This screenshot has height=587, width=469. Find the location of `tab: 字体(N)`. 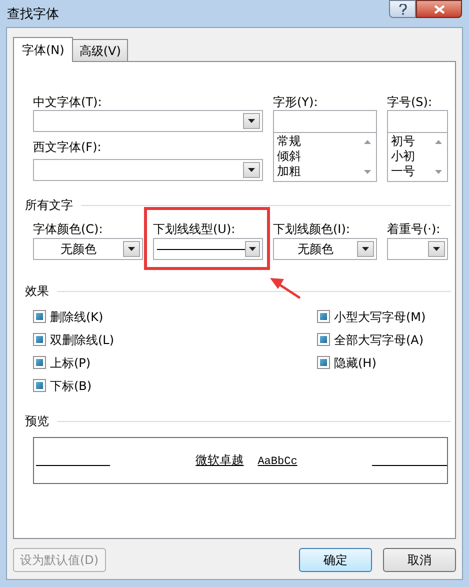

tab: 字体(N) is located at coordinates (43, 49).